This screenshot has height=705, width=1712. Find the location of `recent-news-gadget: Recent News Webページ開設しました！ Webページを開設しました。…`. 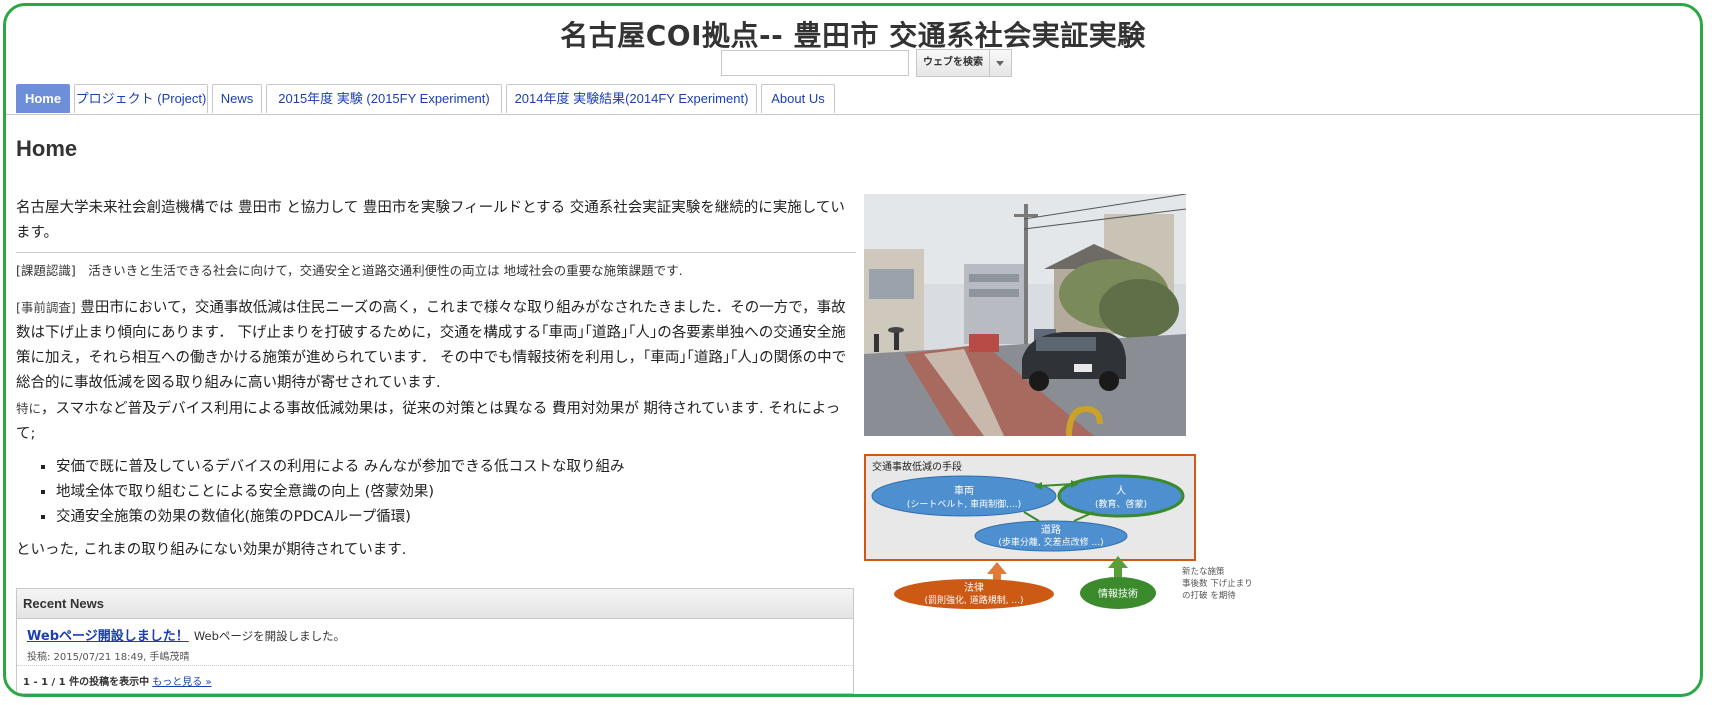

recent-news-gadget: Recent News Webページ開設しました！ Webページを開設しました。… is located at coordinates (435, 641).